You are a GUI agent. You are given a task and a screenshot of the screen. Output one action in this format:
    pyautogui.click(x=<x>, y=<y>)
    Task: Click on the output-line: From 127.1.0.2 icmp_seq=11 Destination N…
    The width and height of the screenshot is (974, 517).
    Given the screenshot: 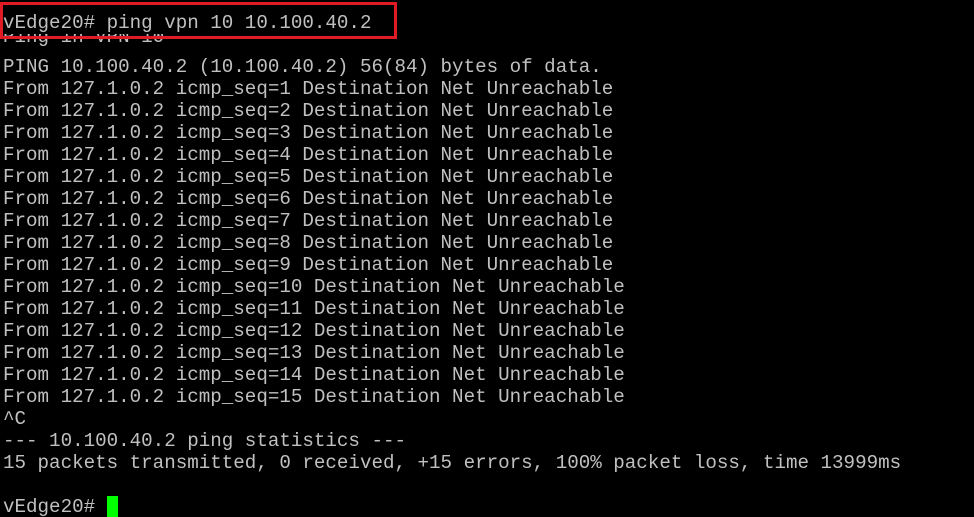 What is the action you would take?
    pyautogui.click(x=314, y=309)
    